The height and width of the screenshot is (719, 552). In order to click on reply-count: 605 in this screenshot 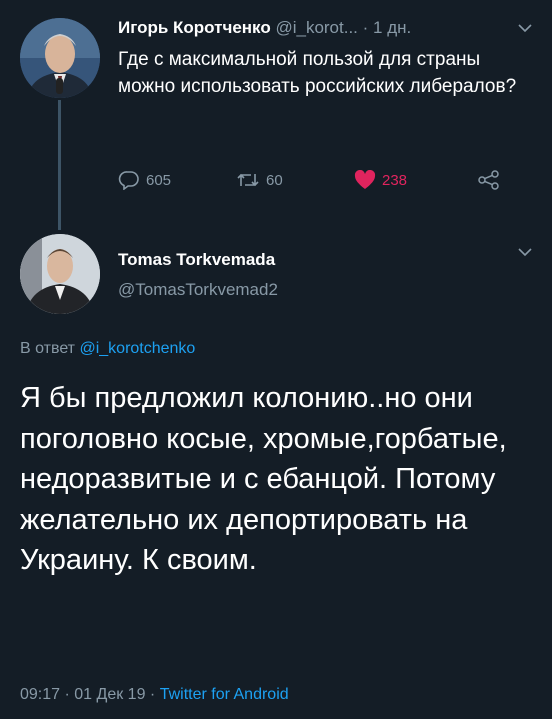, I will do `click(159, 180)`.